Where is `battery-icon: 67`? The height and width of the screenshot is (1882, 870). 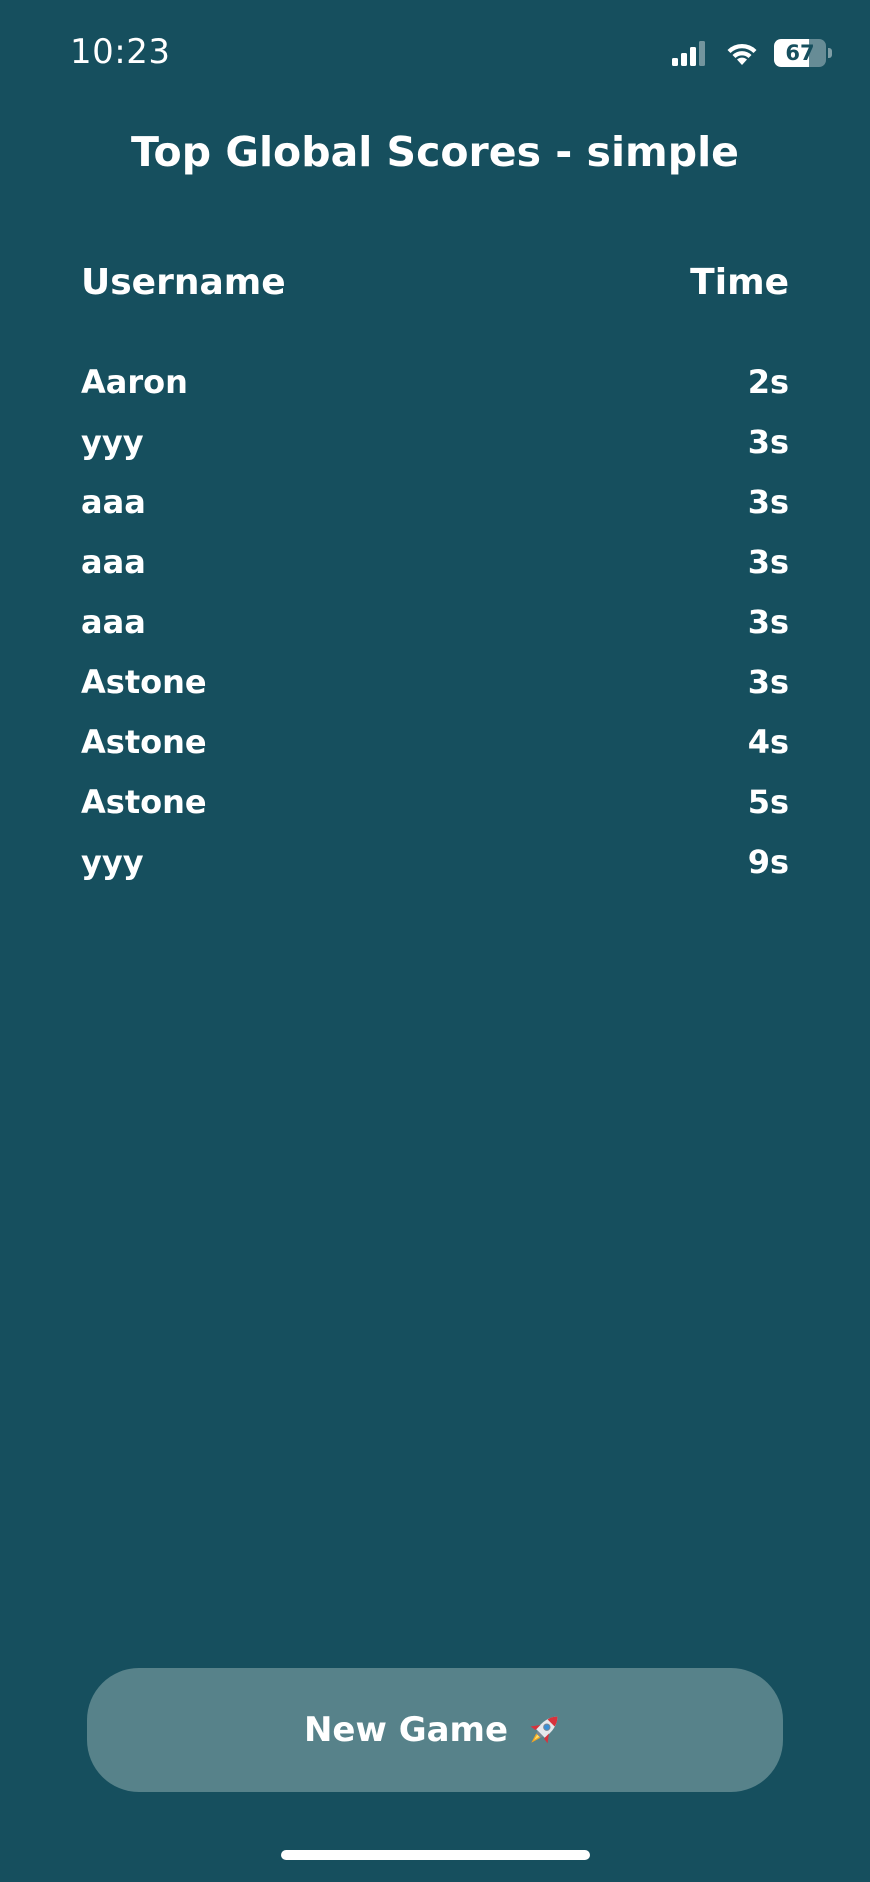 battery-icon: 67 is located at coordinates (803, 53).